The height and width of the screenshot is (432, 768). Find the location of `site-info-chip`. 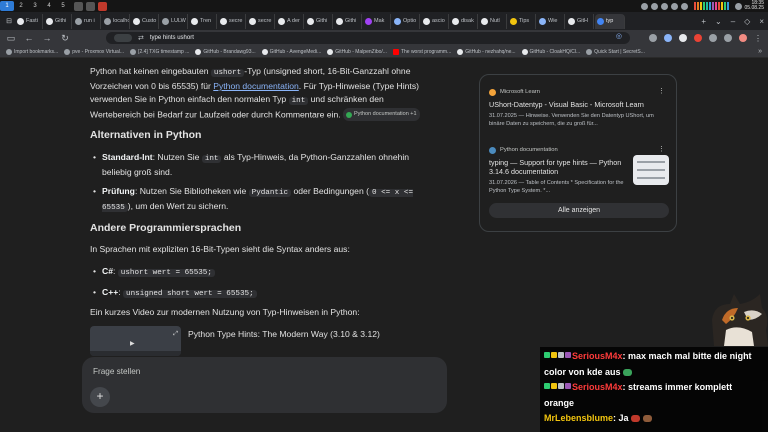

site-info-chip is located at coordinates (123, 38).